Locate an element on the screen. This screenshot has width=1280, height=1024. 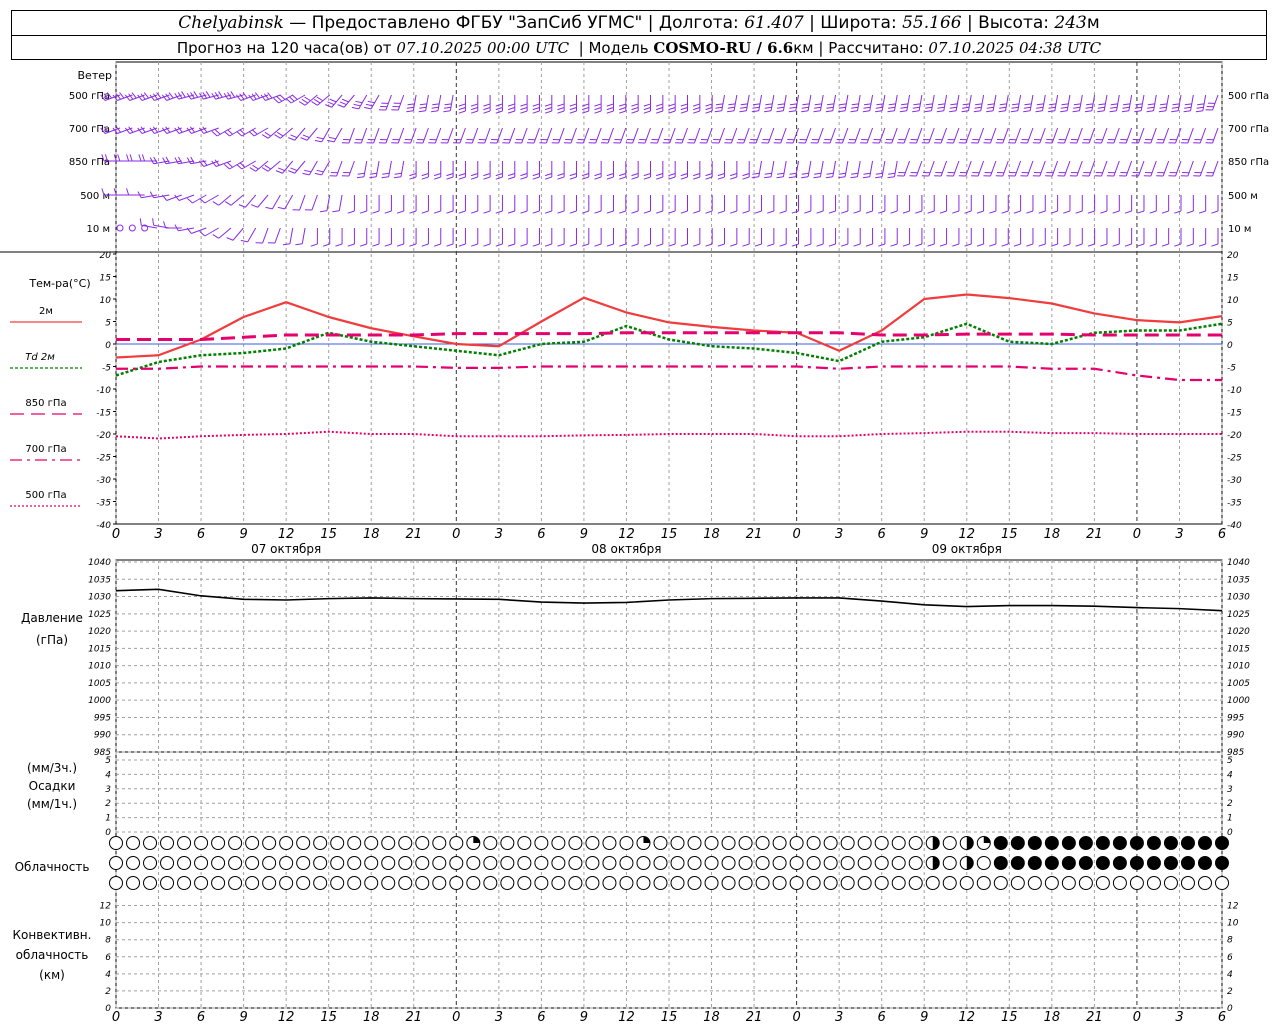
date-label: 07 октября is located at coordinates (286, 549).